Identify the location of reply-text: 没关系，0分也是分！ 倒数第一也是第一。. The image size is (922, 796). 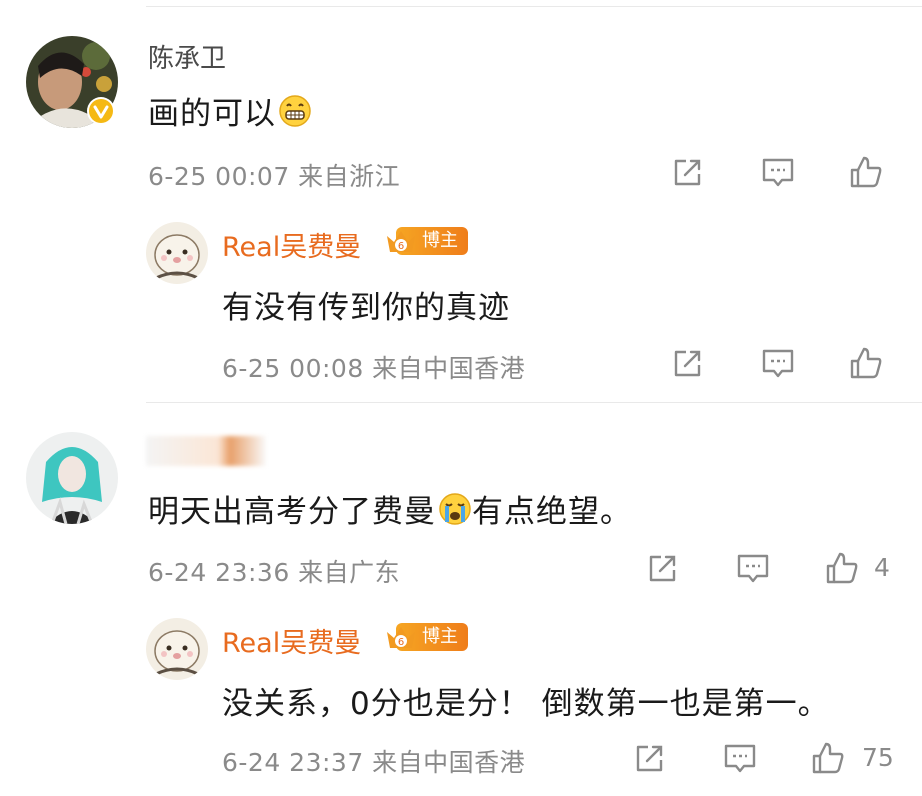
(526, 704).